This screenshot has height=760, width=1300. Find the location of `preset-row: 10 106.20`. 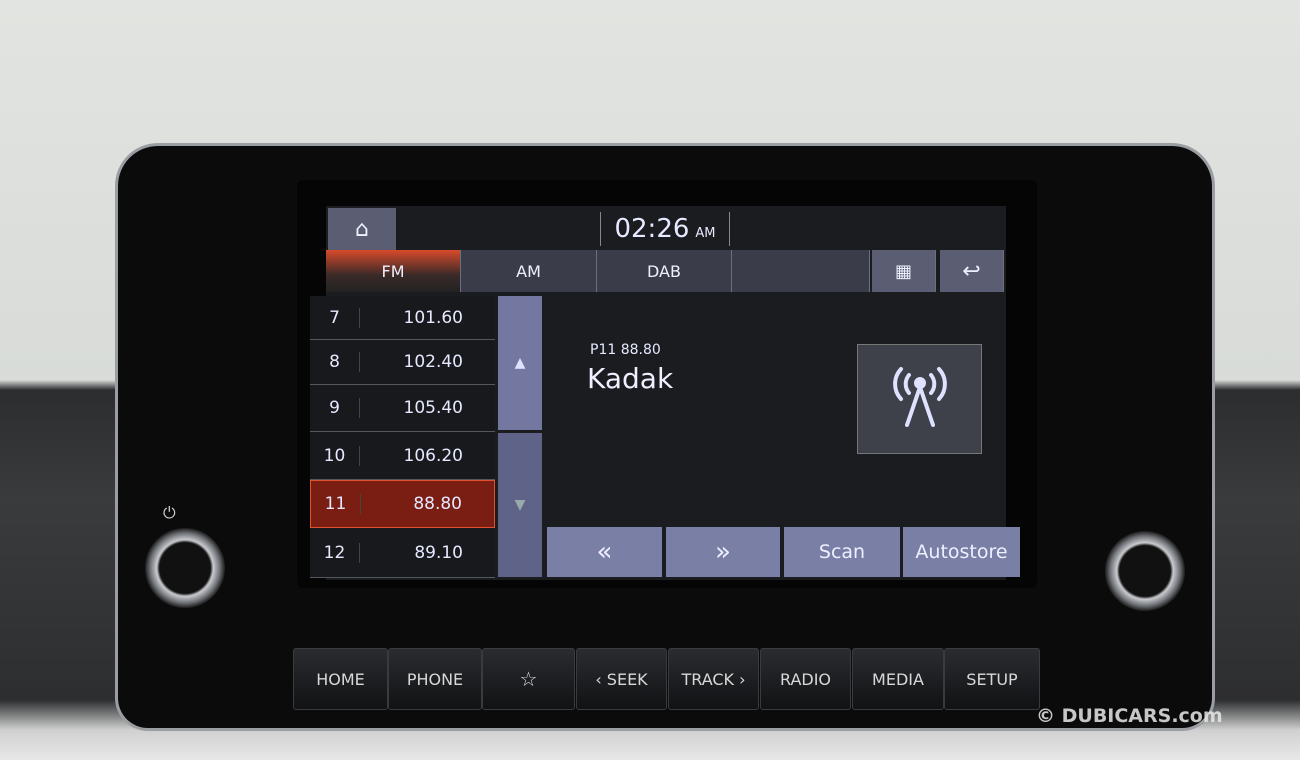

preset-row: 10 106.20 is located at coordinates (402, 456).